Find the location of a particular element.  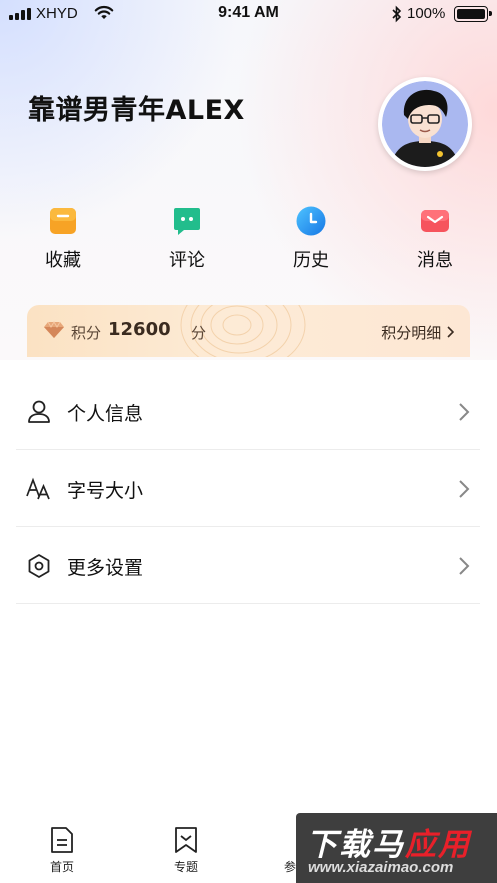

settings-hexagon-icon is located at coordinates (39, 566).